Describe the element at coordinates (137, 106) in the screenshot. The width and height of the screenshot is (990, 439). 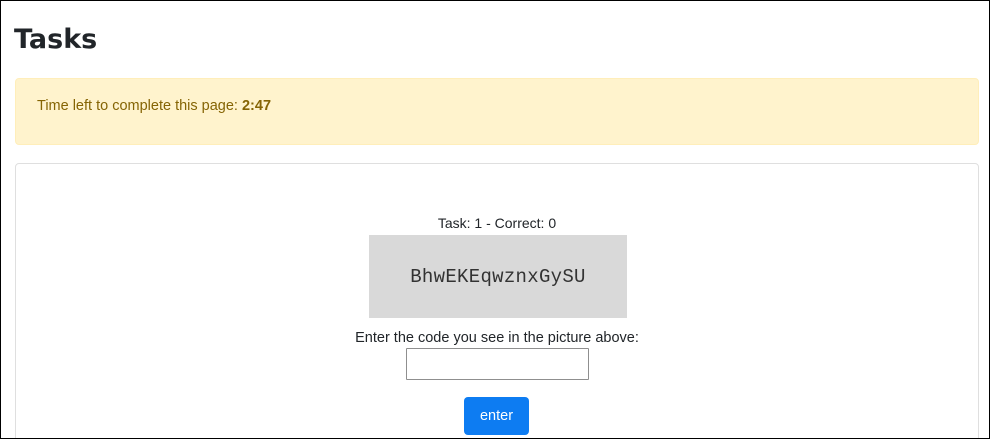
I see `timer-label: Time left to complete this page:` at that location.